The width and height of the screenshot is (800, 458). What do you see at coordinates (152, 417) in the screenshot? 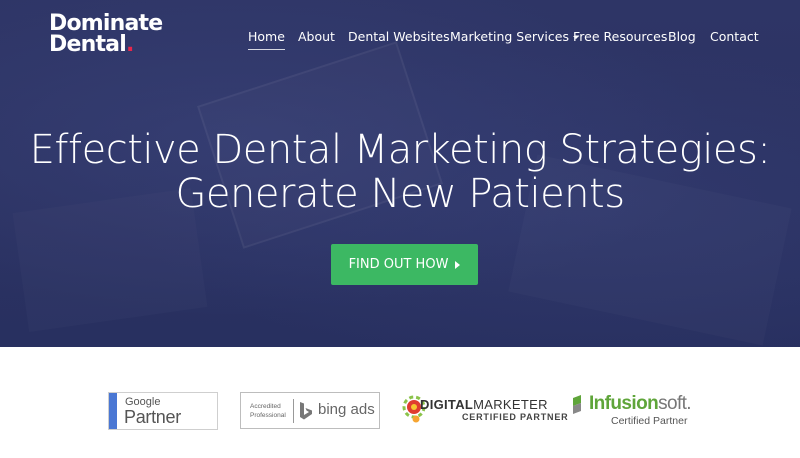
I see `google-partner-text: Partner` at bounding box center [152, 417].